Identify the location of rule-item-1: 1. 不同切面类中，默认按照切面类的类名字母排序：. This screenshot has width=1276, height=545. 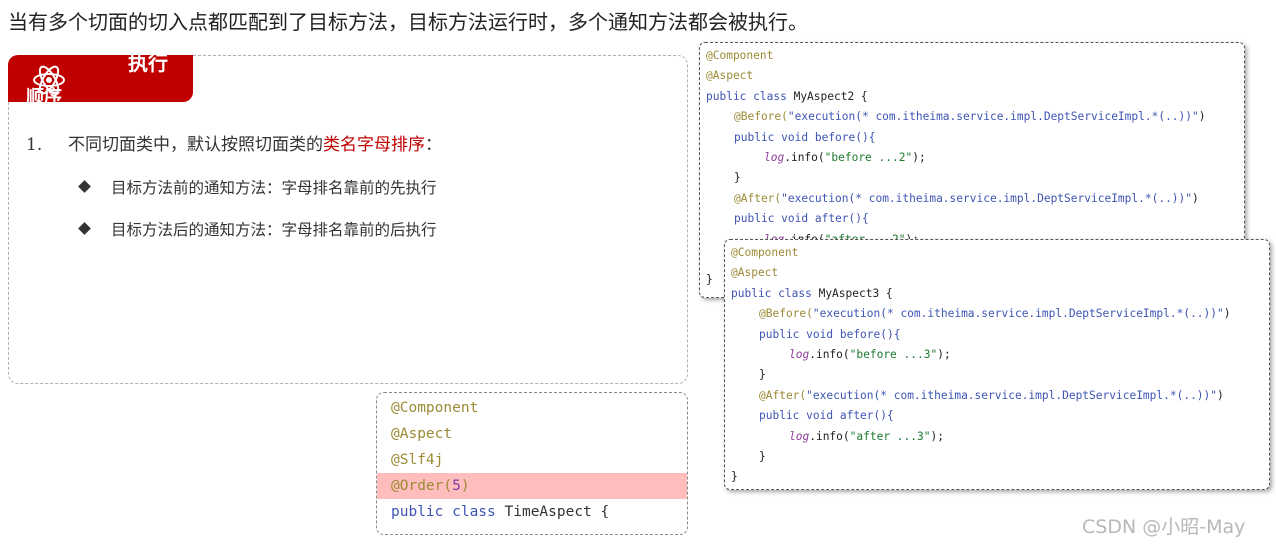
(234, 142).